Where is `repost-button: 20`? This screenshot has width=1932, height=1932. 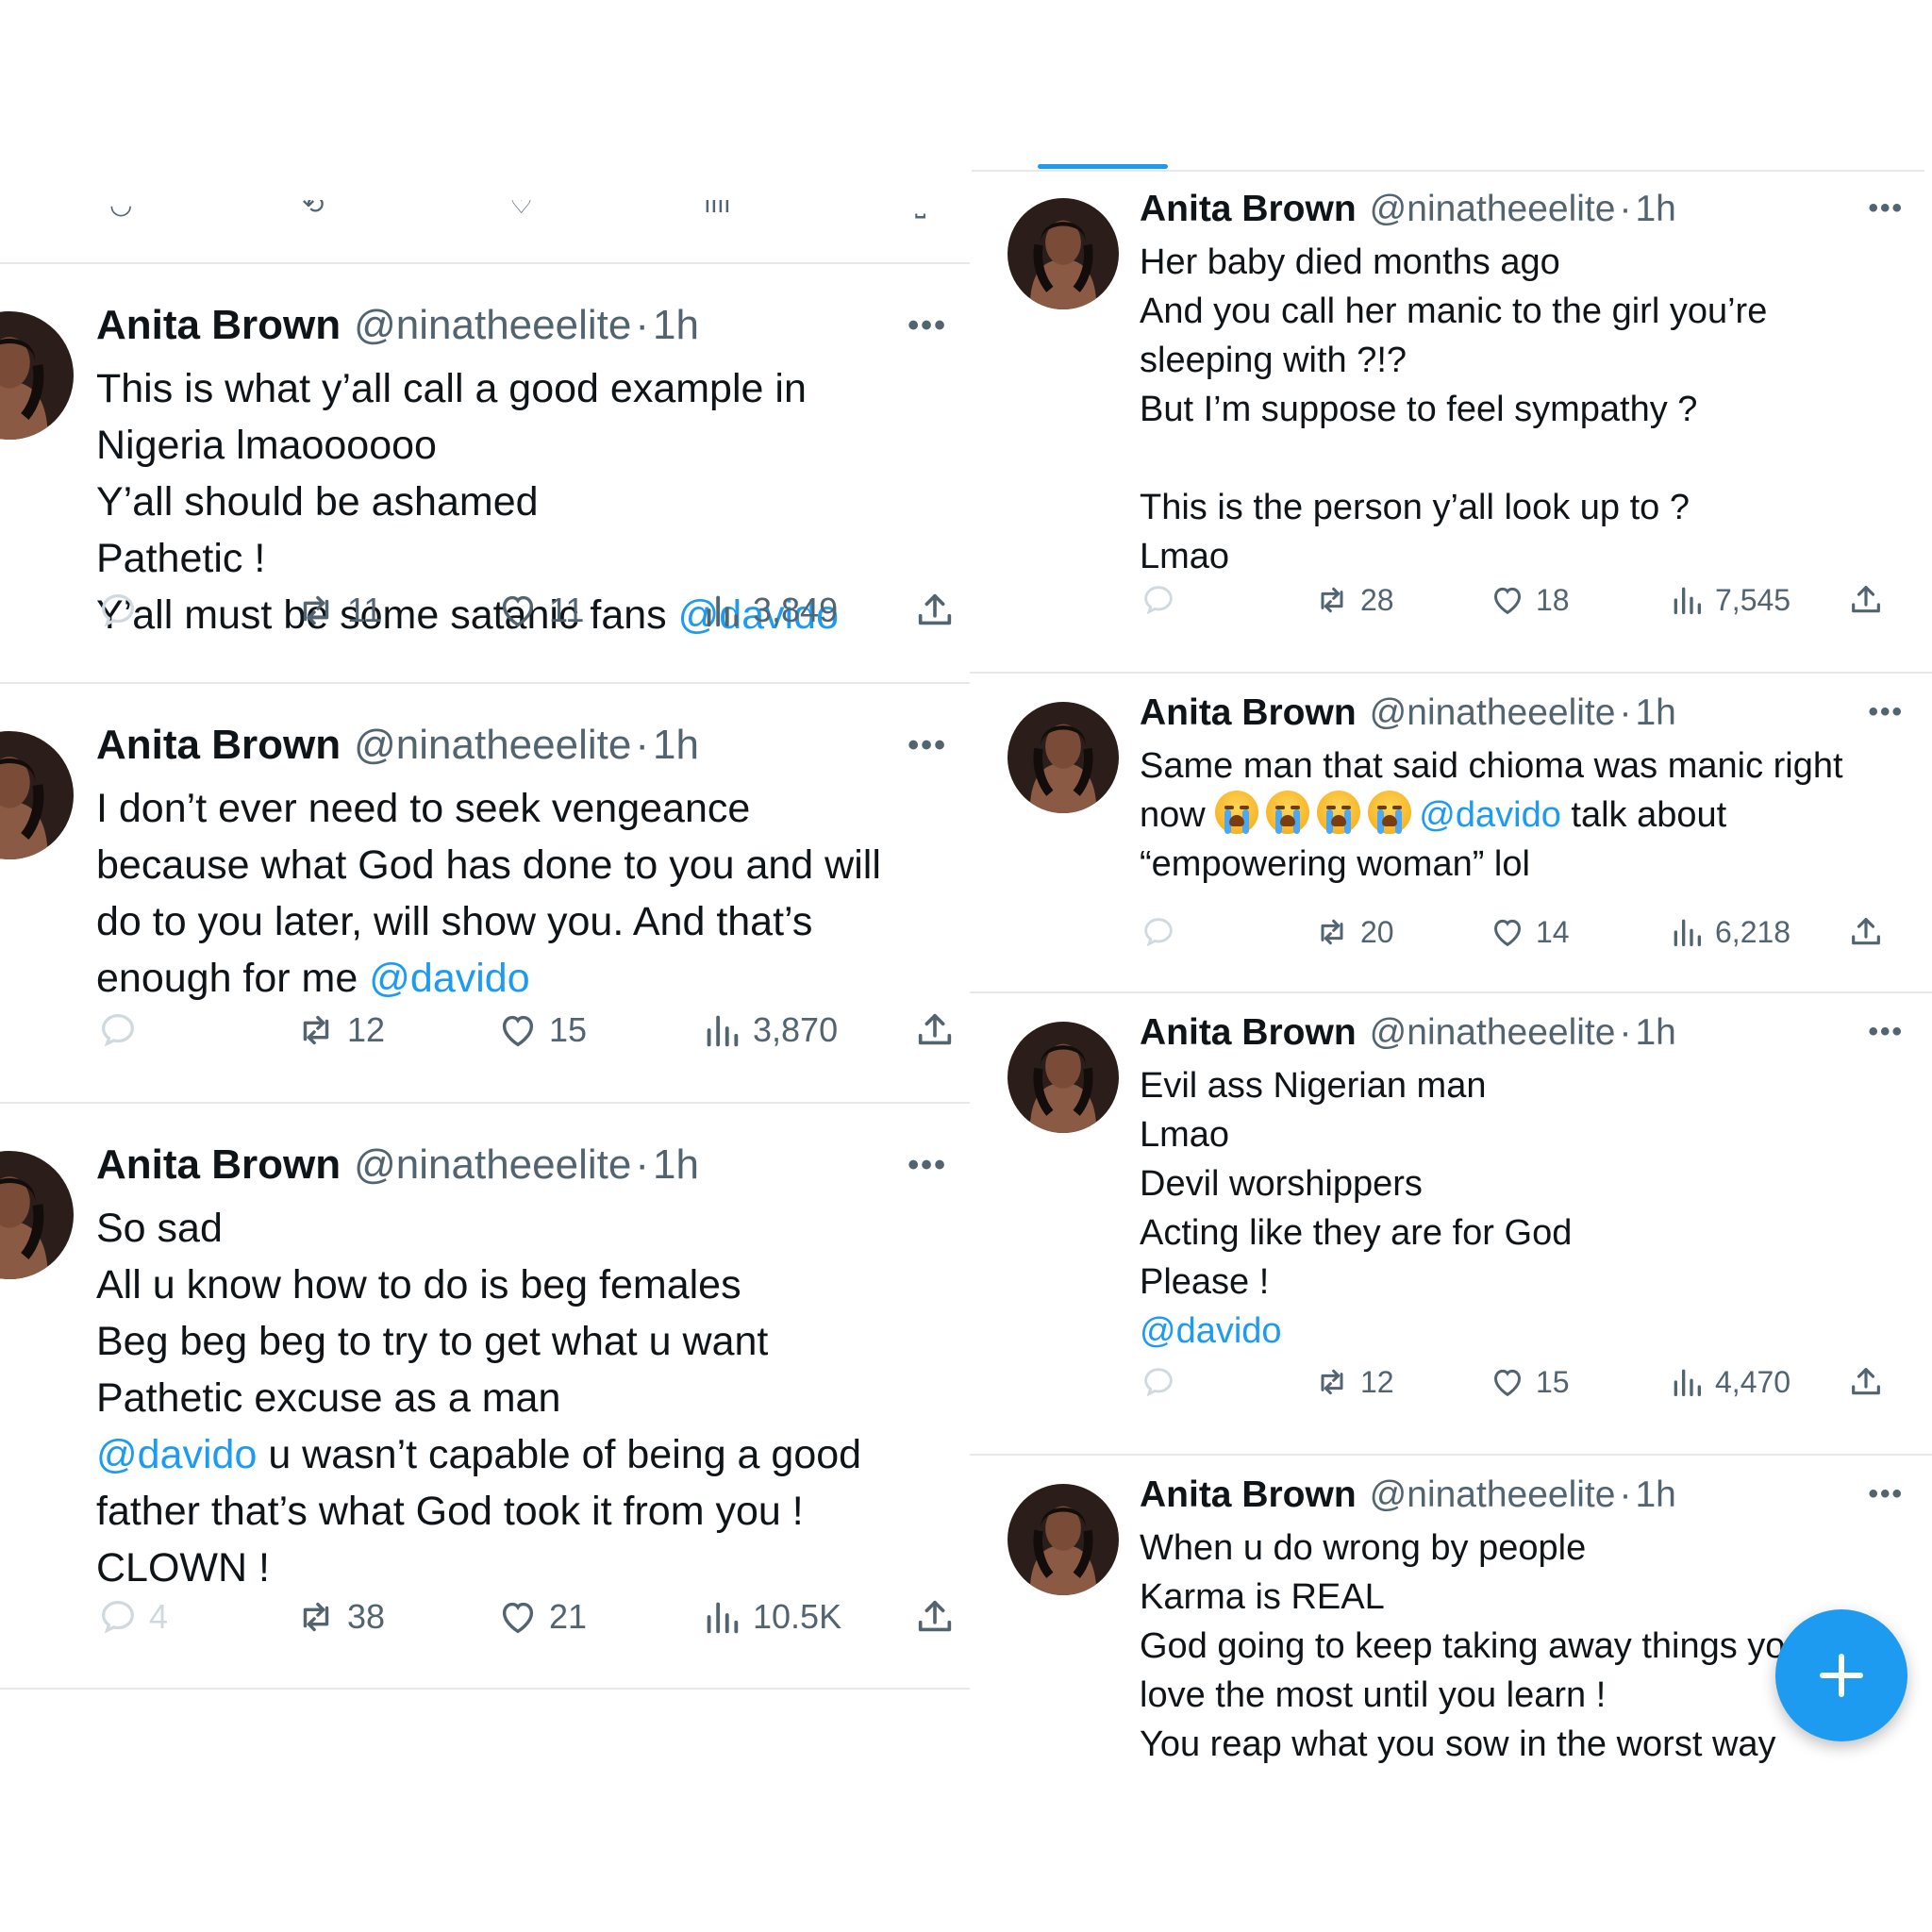 repost-button: 20 is located at coordinates (1353, 932).